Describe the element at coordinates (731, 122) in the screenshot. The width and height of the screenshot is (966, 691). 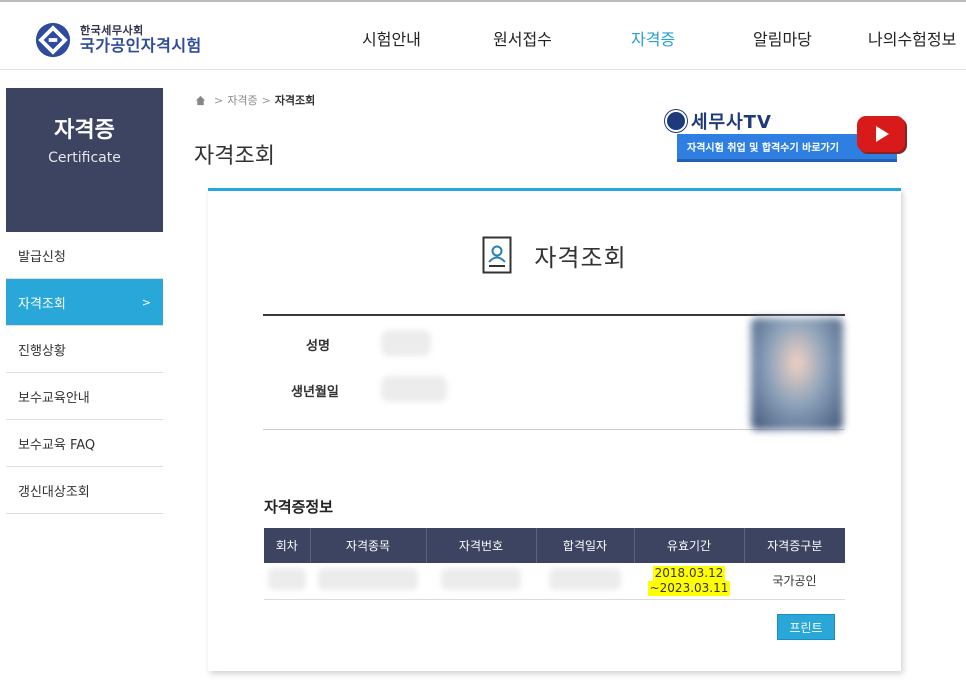
I see `tax-tv-logo-text: 세무사TV` at that location.